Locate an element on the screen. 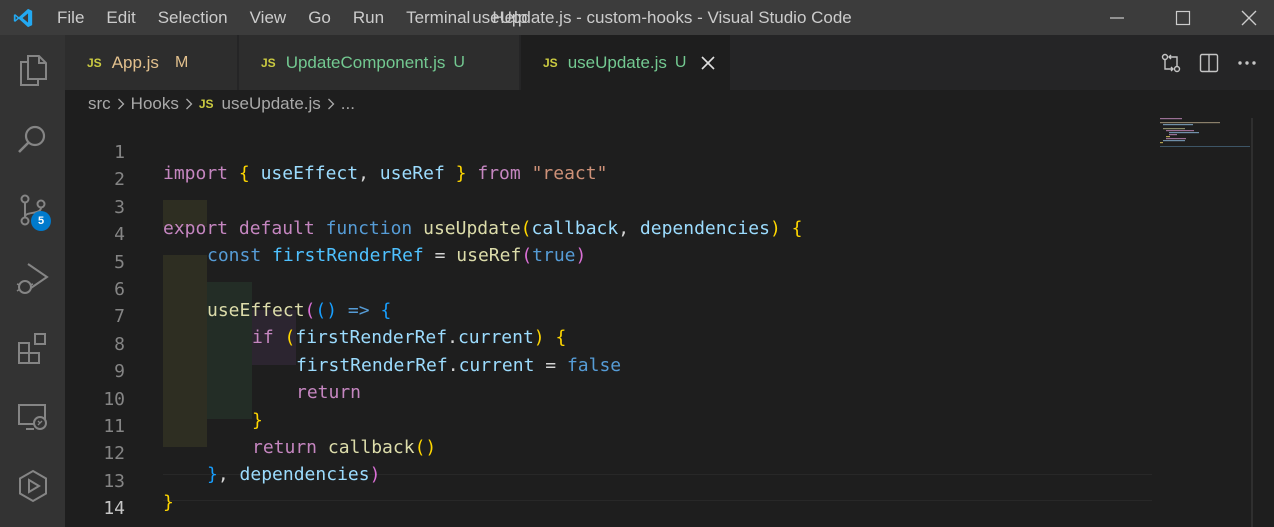 This screenshot has width=1274, height=527. code-line: 13 } is located at coordinates (609, 480).